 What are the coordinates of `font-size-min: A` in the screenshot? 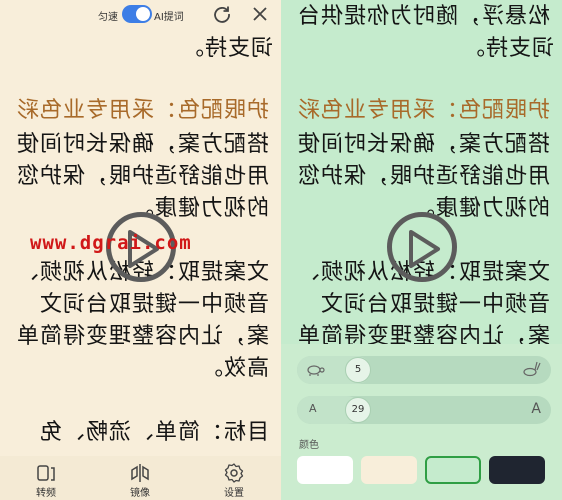 It's located at (313, 408).